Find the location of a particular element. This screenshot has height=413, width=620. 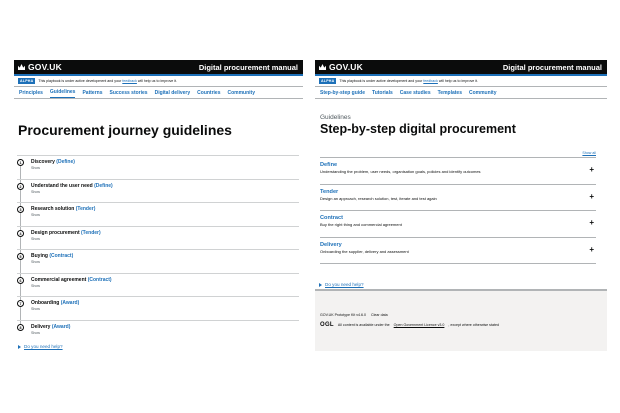

step-number: 3 is located at coordinates (20, 209).